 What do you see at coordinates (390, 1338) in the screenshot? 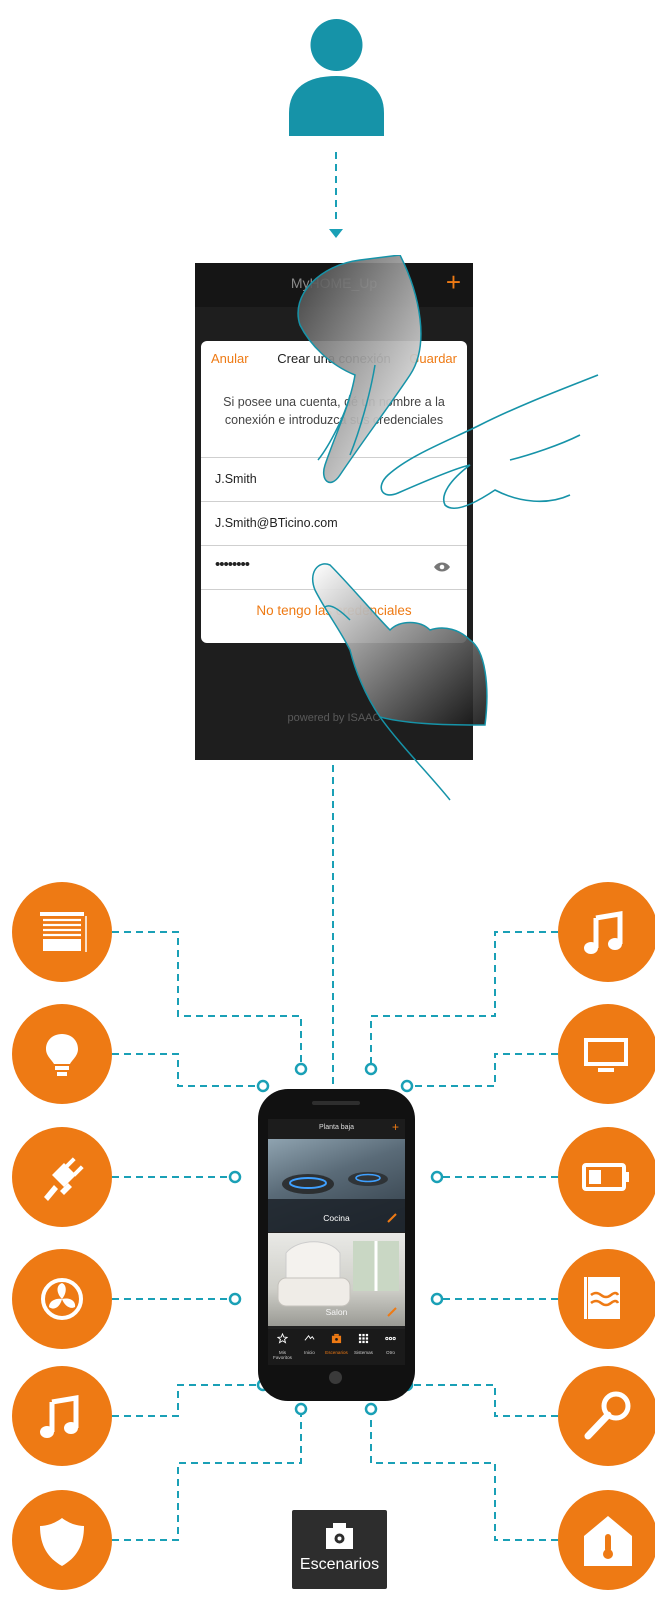
I see `more-icon` at bounding box center [390, 1338].